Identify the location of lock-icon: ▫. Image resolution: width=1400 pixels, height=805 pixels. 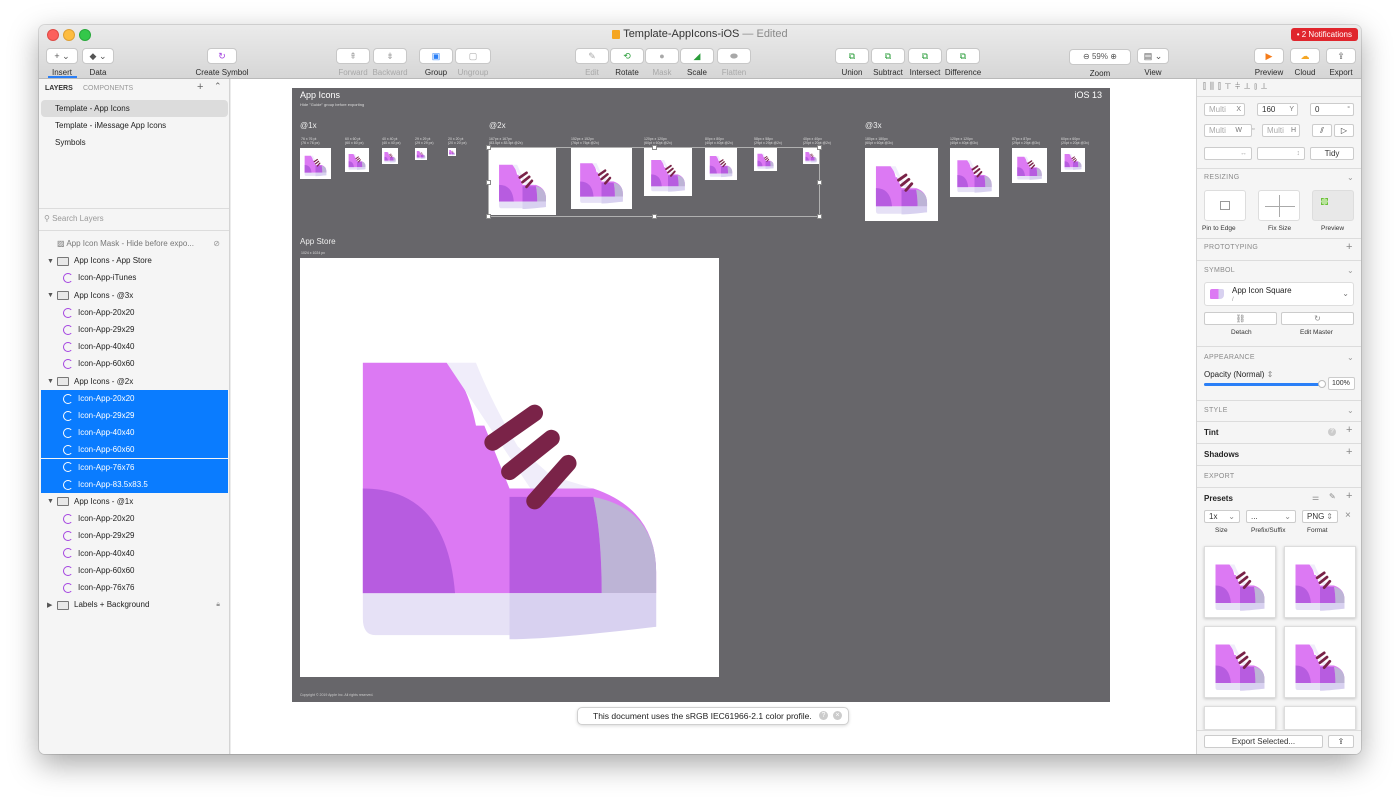
(1253, 129).